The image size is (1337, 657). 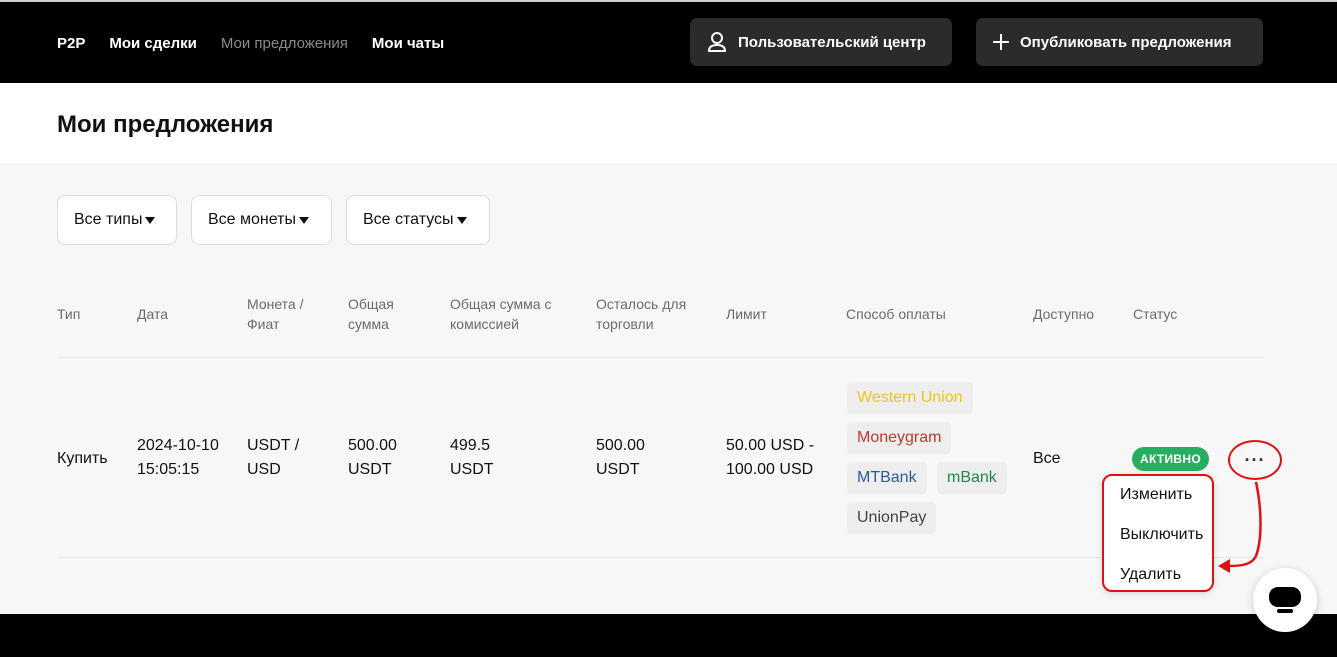 I want to click on nav-my-chats: Мои чаты, so click(x=408, y=43).